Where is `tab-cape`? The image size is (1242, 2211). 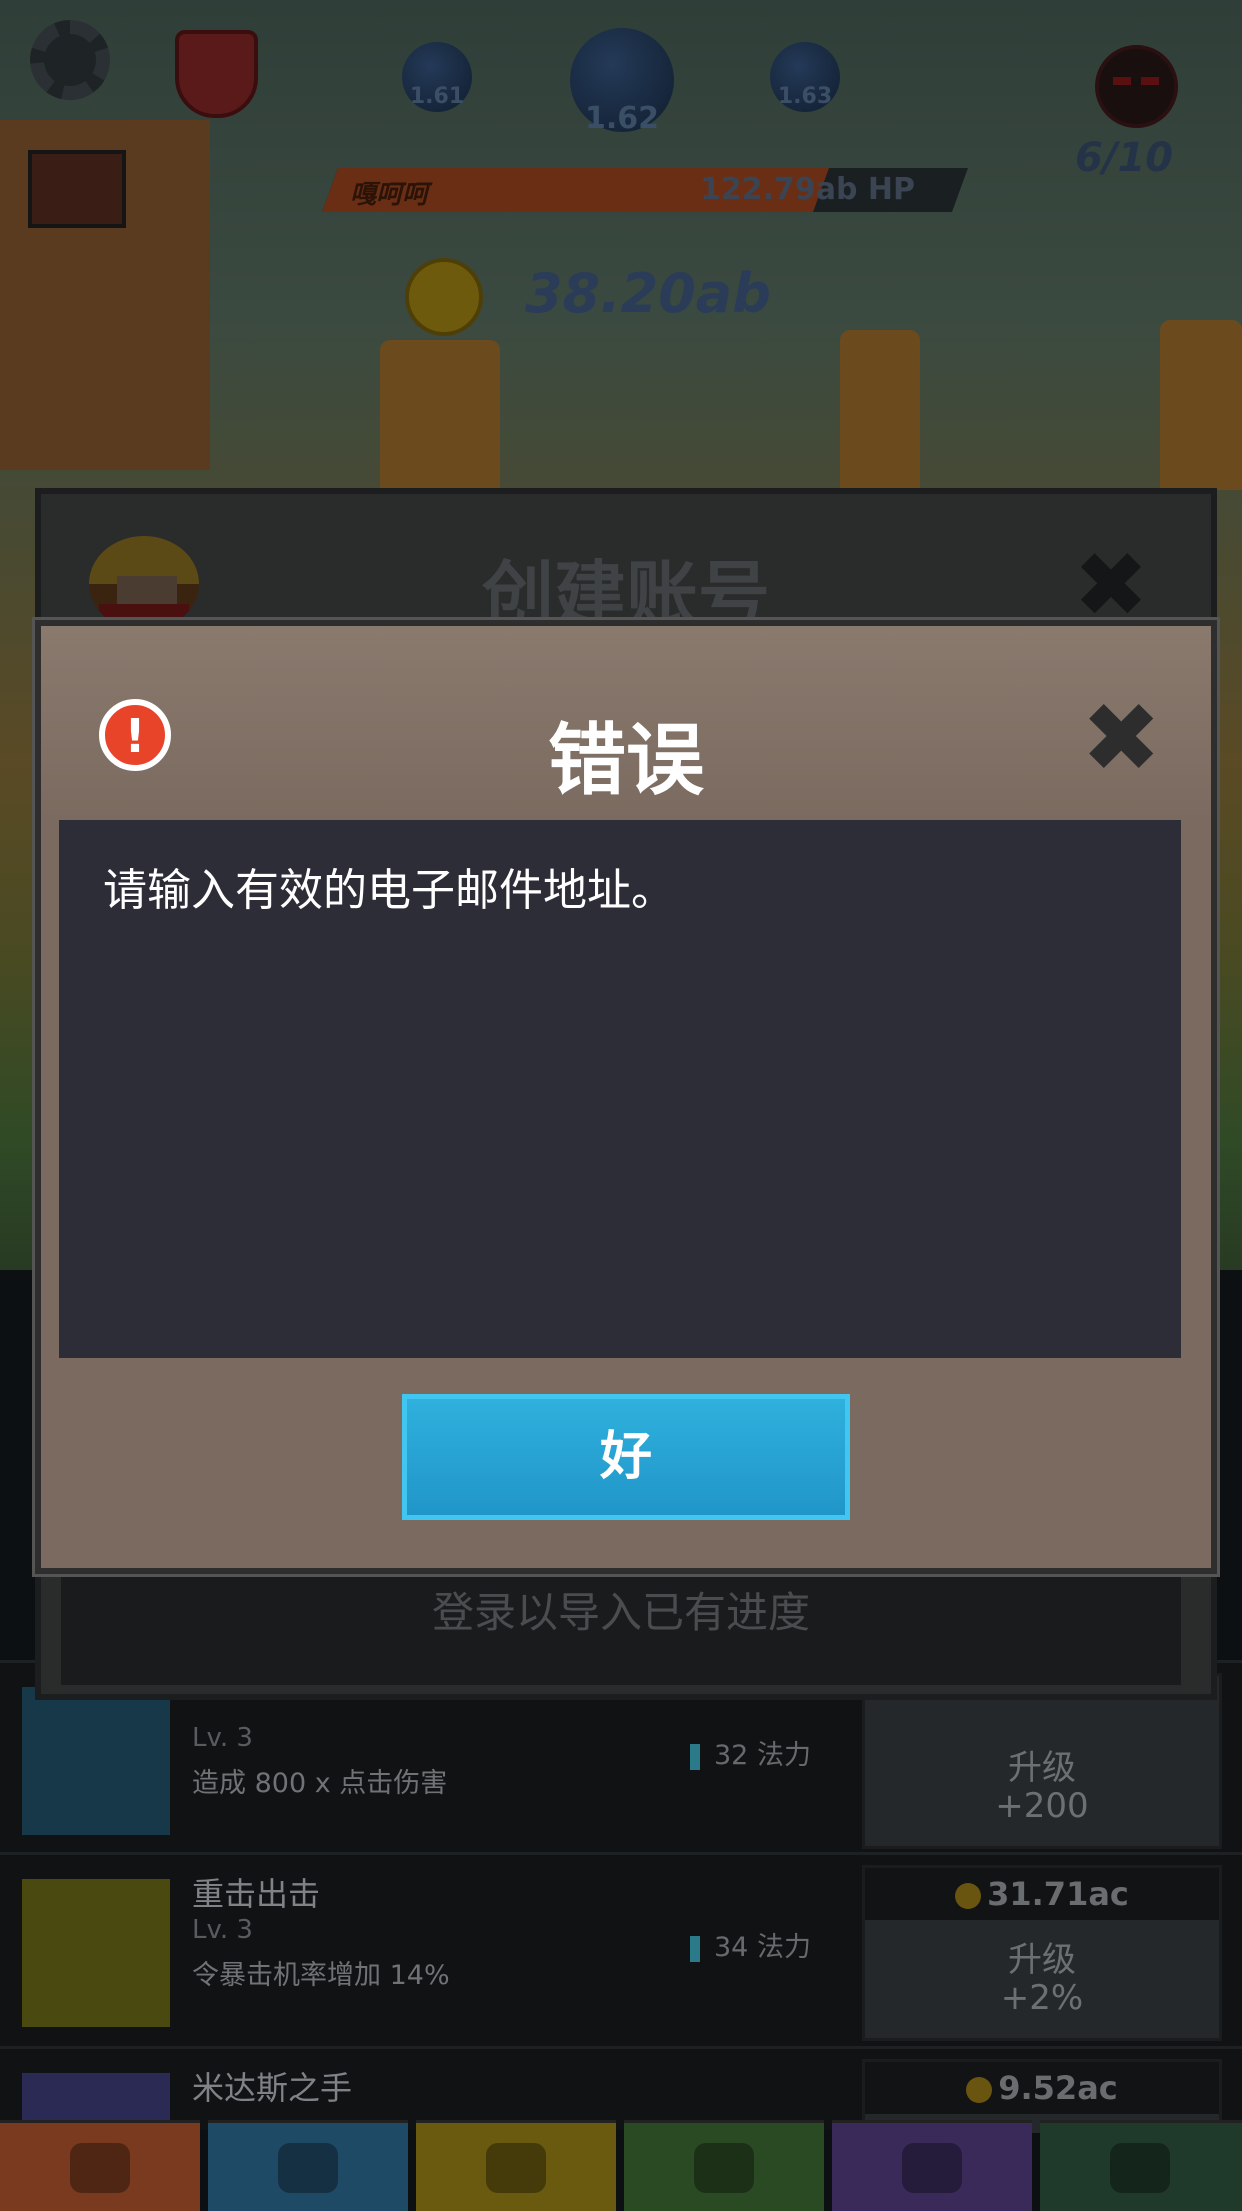 tab-cape is located at coordinates (932, 2165).